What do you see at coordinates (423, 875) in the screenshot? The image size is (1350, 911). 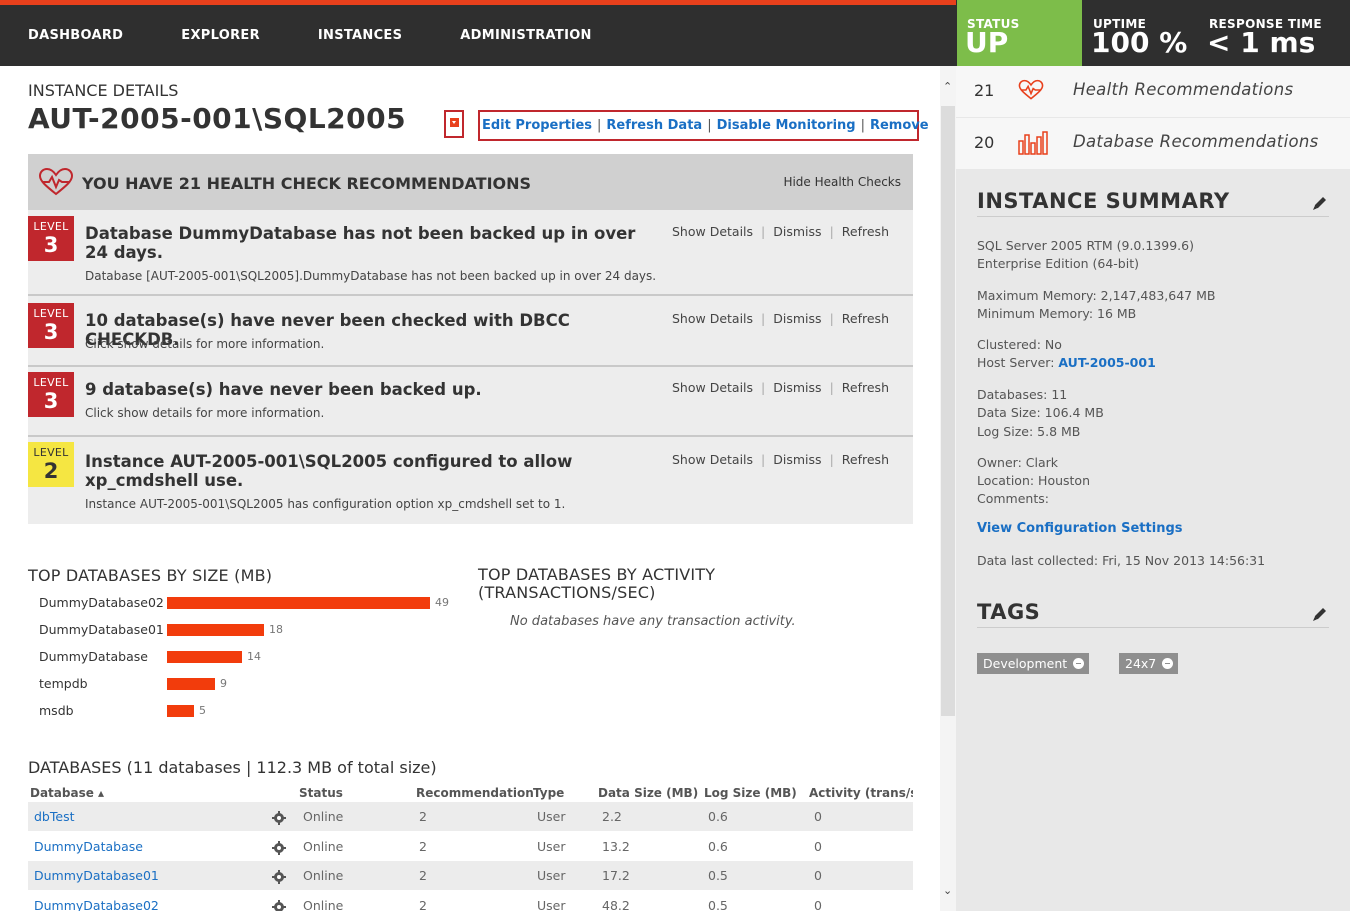 I see `recommendation-cell: 2` at bounding box center [423, 875].